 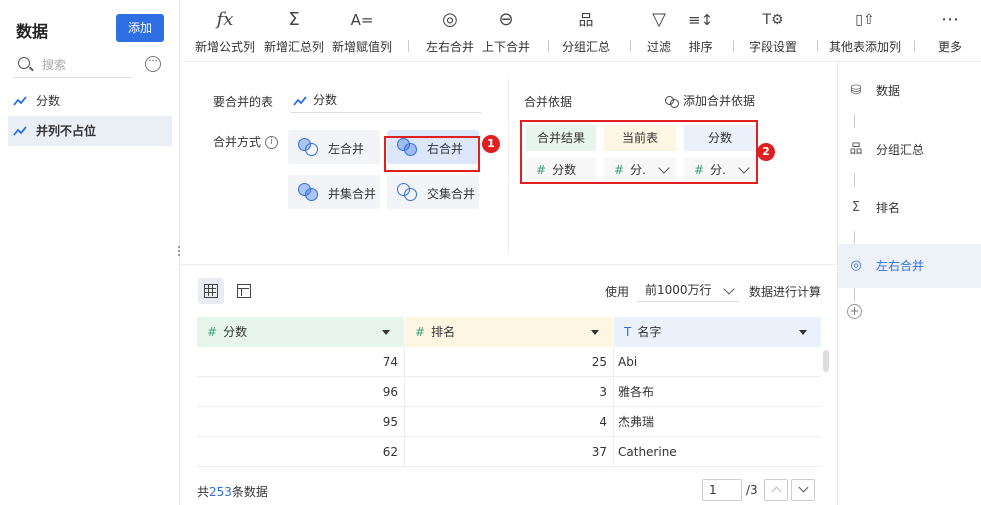 I want to click on step-group-summary: 品 分组汇总, so click(x=909, y=150).